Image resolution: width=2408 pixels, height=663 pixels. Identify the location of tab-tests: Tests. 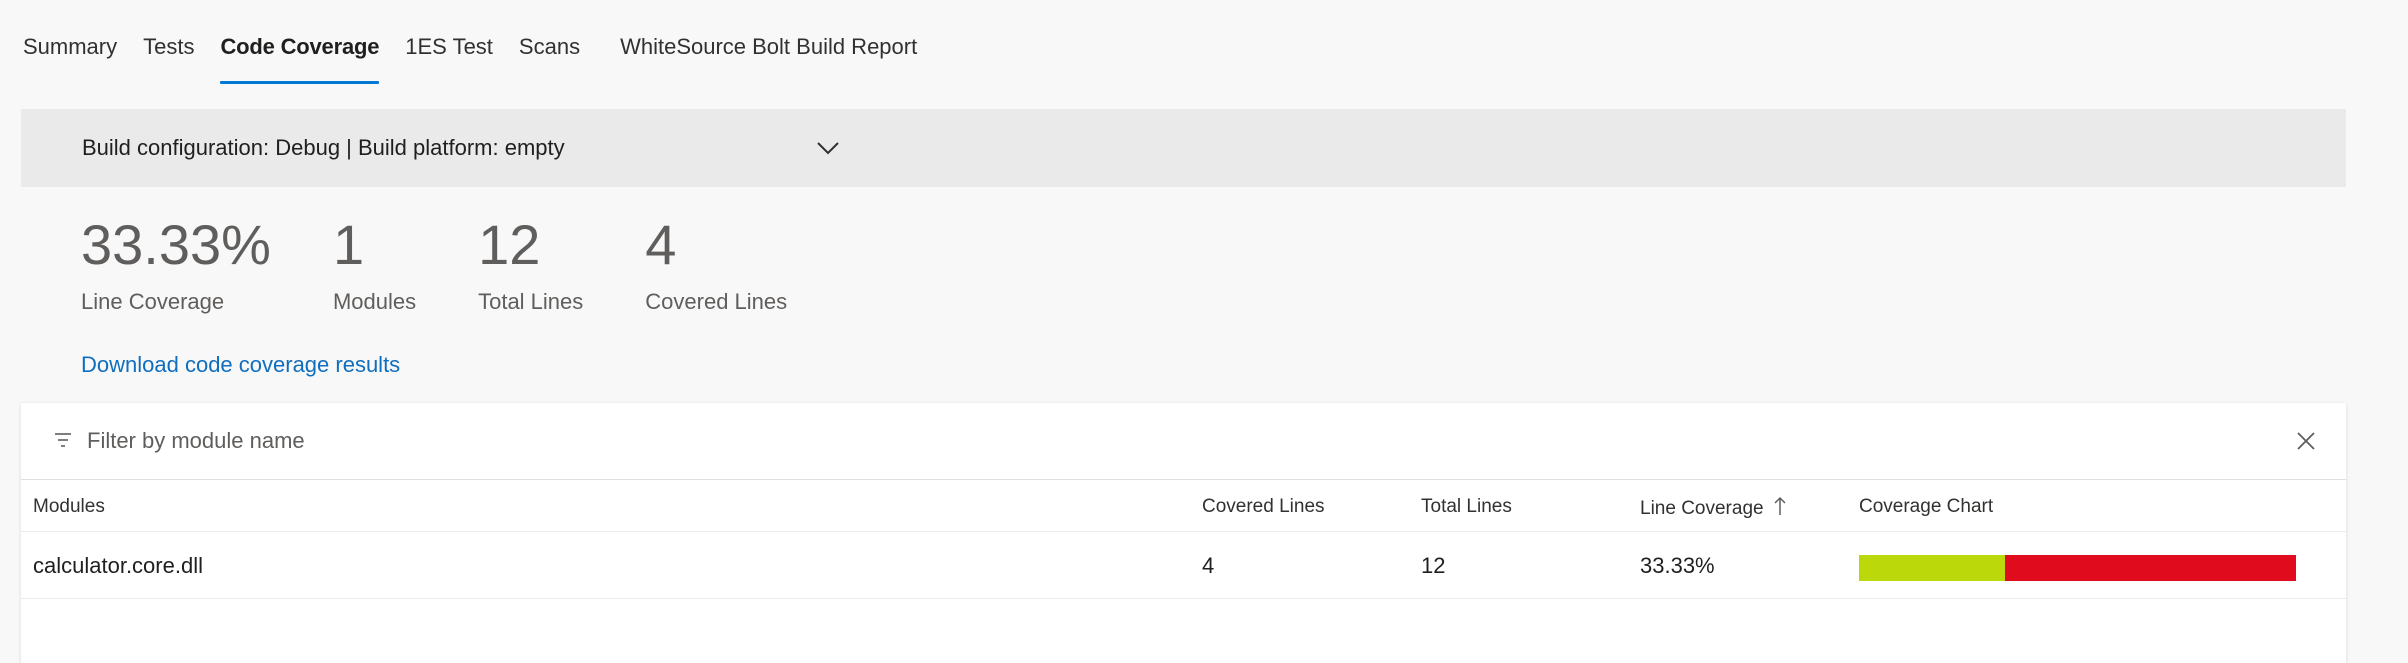
(168, 57).